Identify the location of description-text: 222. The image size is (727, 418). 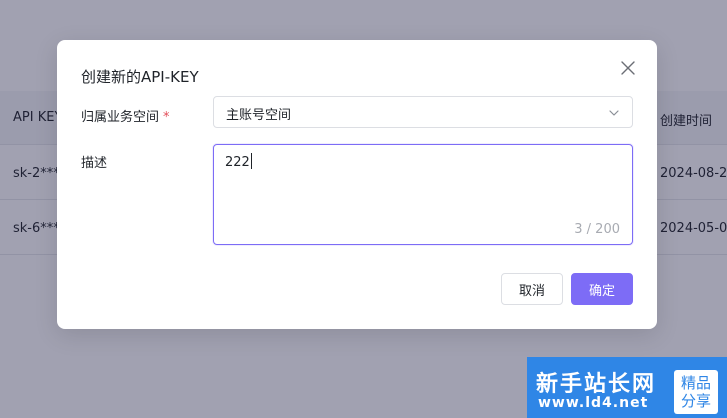
(237, 162).